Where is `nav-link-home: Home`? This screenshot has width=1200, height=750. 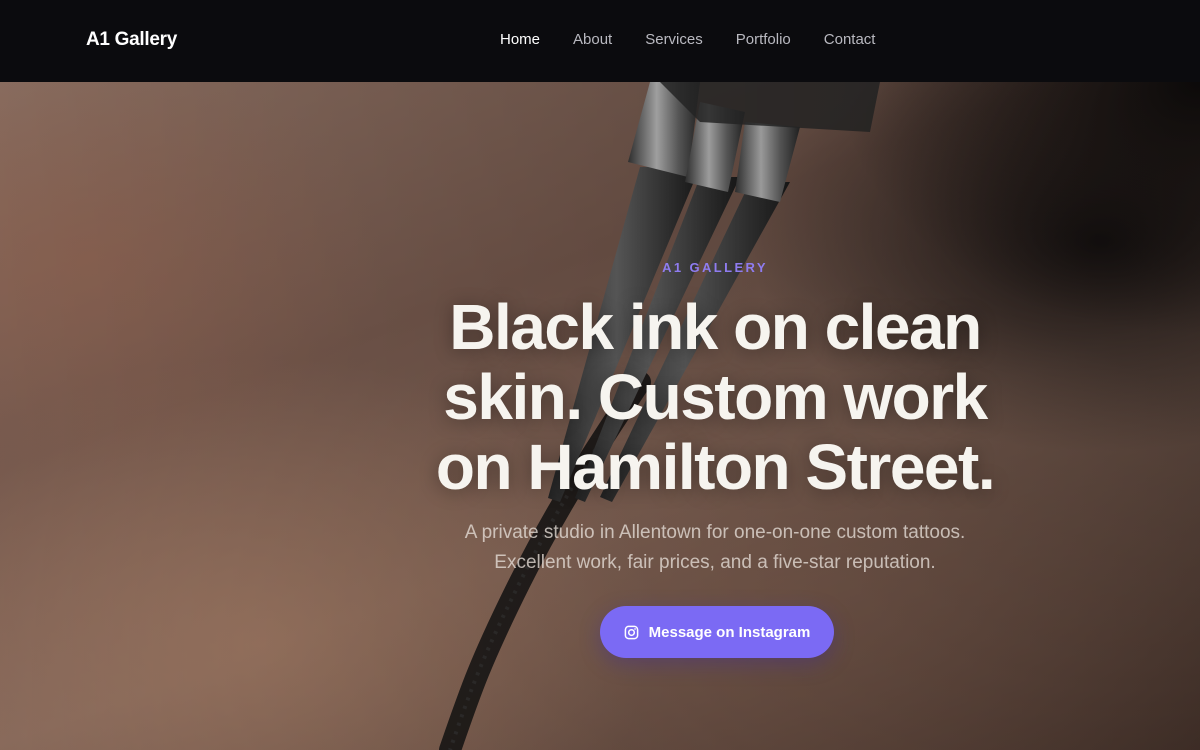 nav-link-home: Home is located at coordinates (520, 40).